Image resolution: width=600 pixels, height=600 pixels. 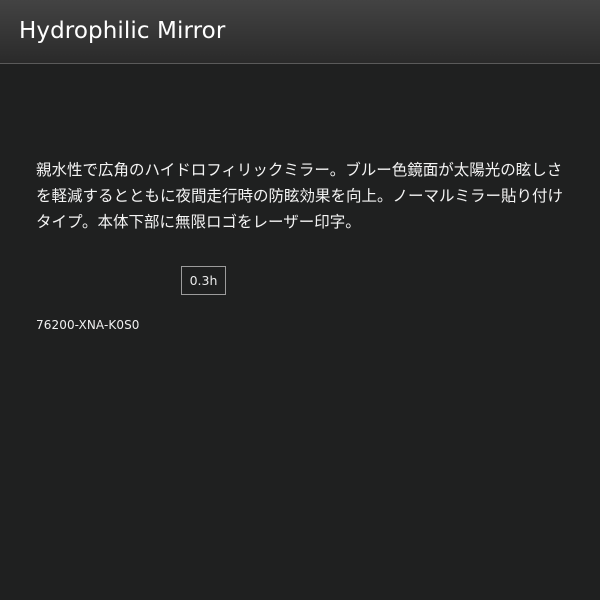 What do you see at coordinates (300, 32) in the screenshot?
I see `page-header: Hydrophilic Mirror` at bounding box center [300, 32].